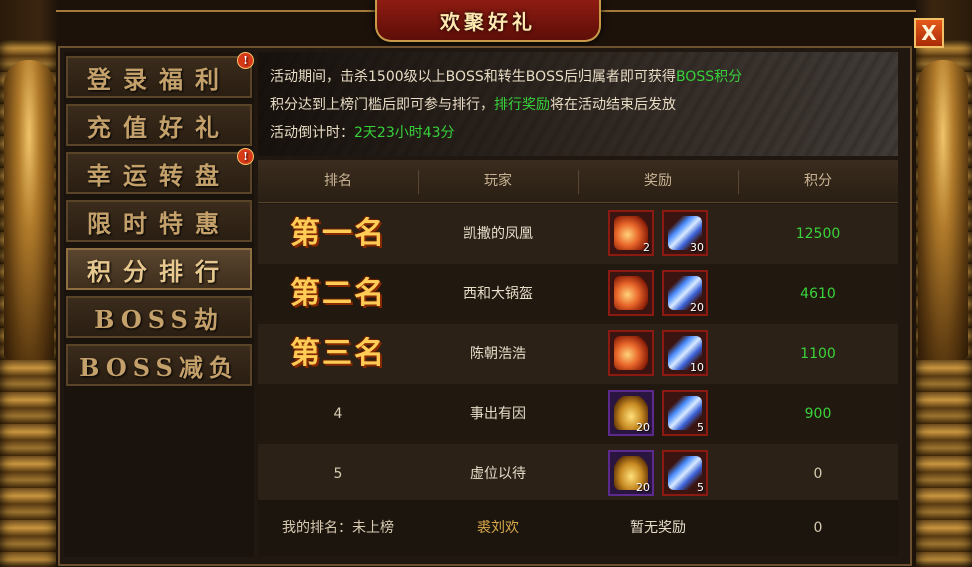 The image size is (972, 567). I want to click on sidebar-item-label: 限时特惠, so click(159, 223).